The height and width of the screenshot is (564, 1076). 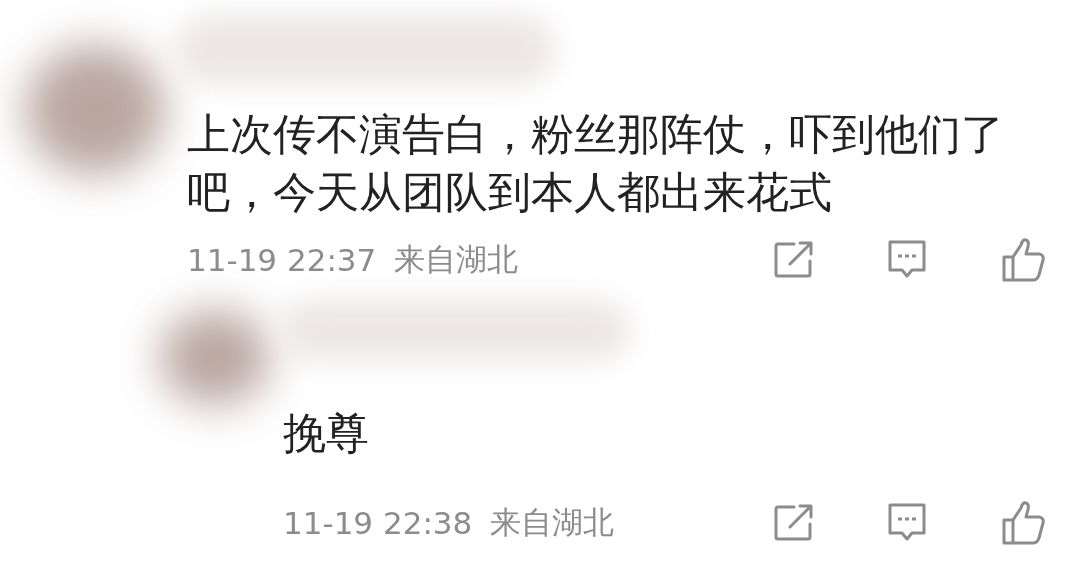 What do you see at coordinates (282, 260) in the screenshot?
I see `comment-time: 11-19 22:37` at bounding box center [282, 260].